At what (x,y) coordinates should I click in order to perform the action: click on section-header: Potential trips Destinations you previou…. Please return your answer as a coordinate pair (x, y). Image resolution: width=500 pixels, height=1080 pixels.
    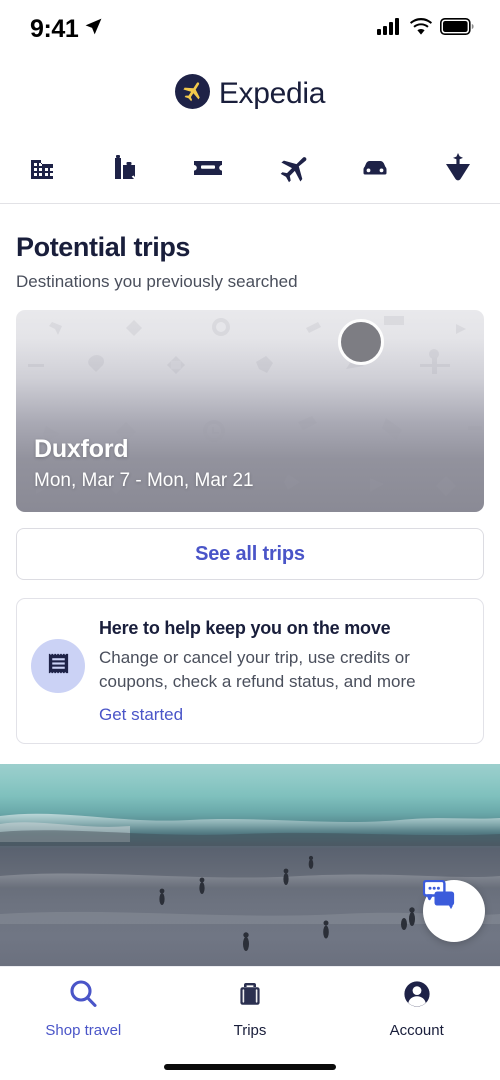
    Looking at the image, I should click on (250, 248).